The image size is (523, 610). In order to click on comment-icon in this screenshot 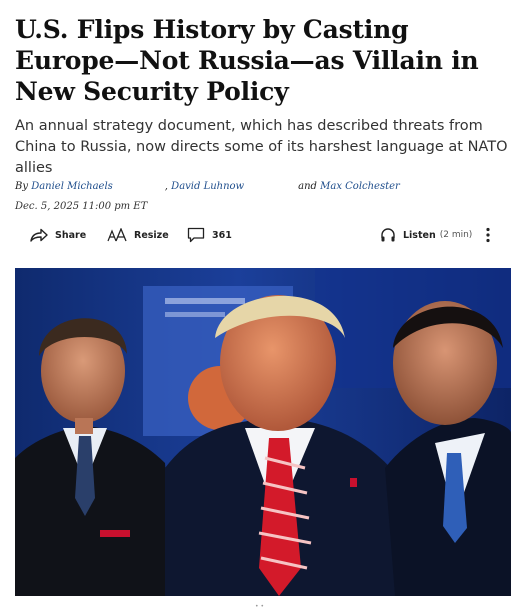, I will do `click(196, 235)`.